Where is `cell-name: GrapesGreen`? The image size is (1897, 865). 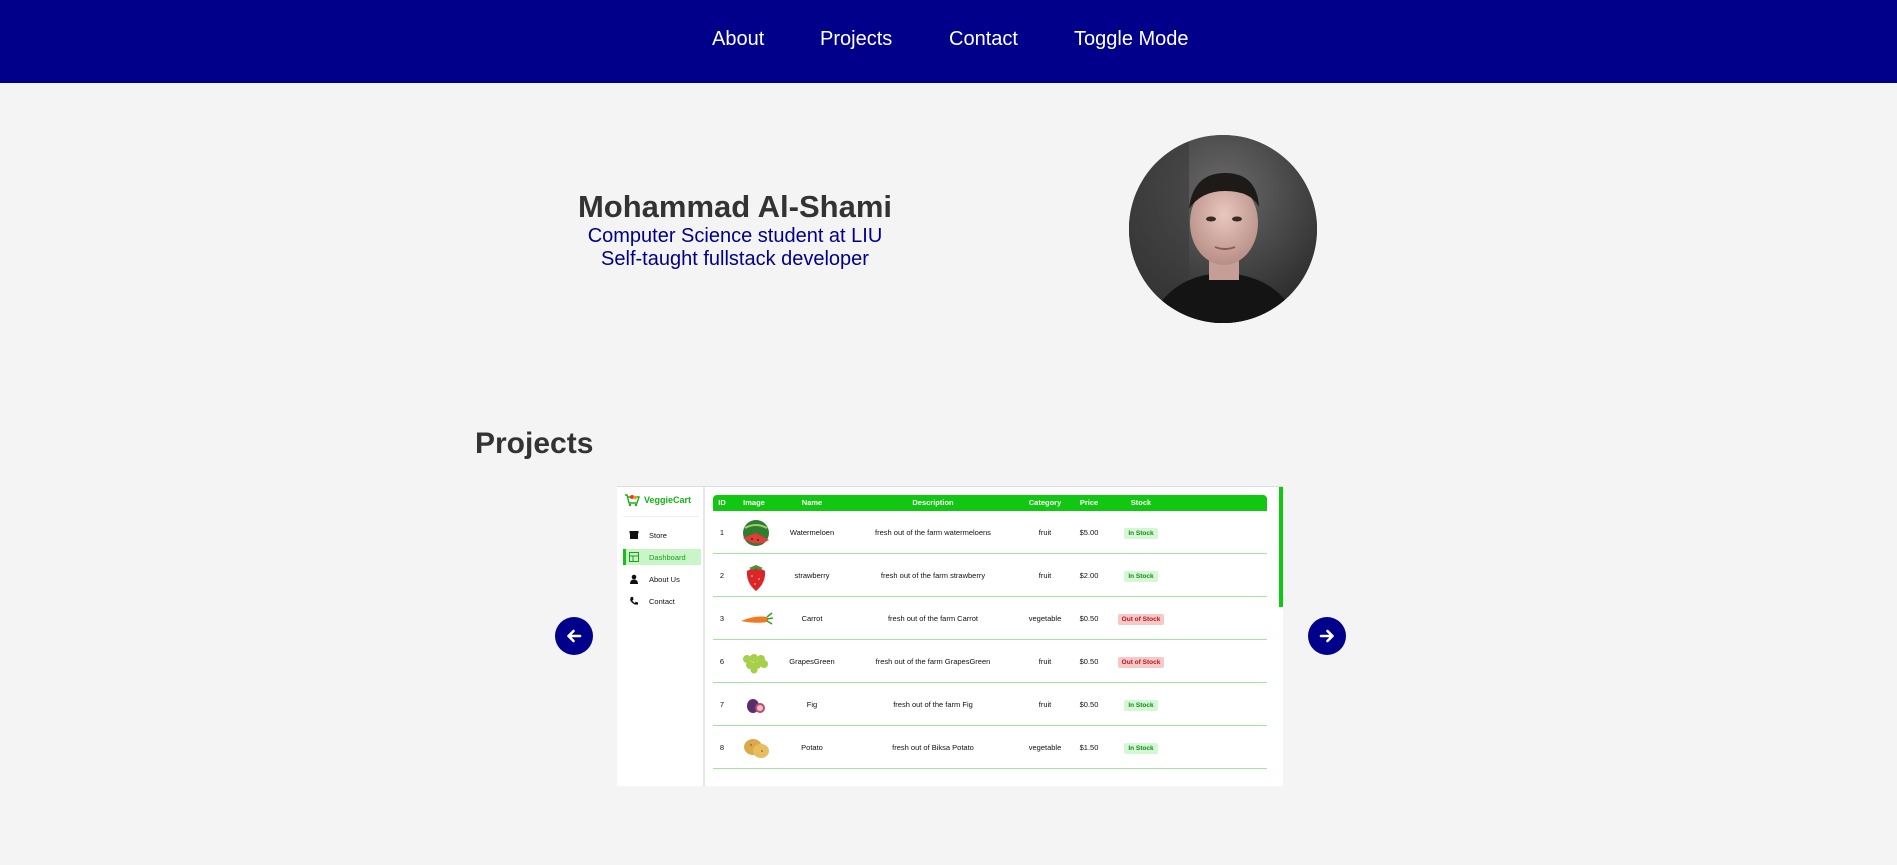 cell-name: GrapesGreen is located at coordinates (812, 661).